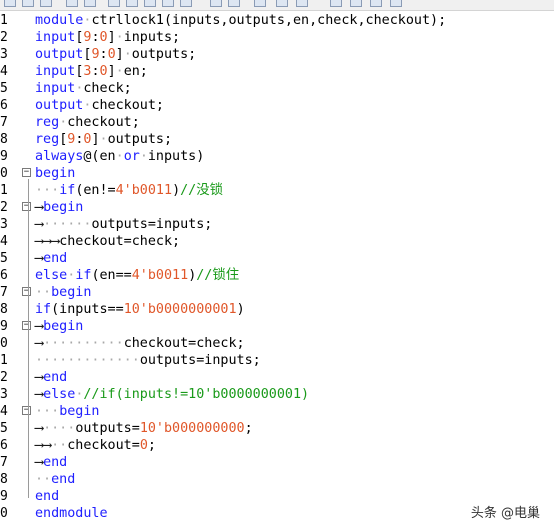  I want to click on code-line: 6 output·checkout;, so click(277, 105).